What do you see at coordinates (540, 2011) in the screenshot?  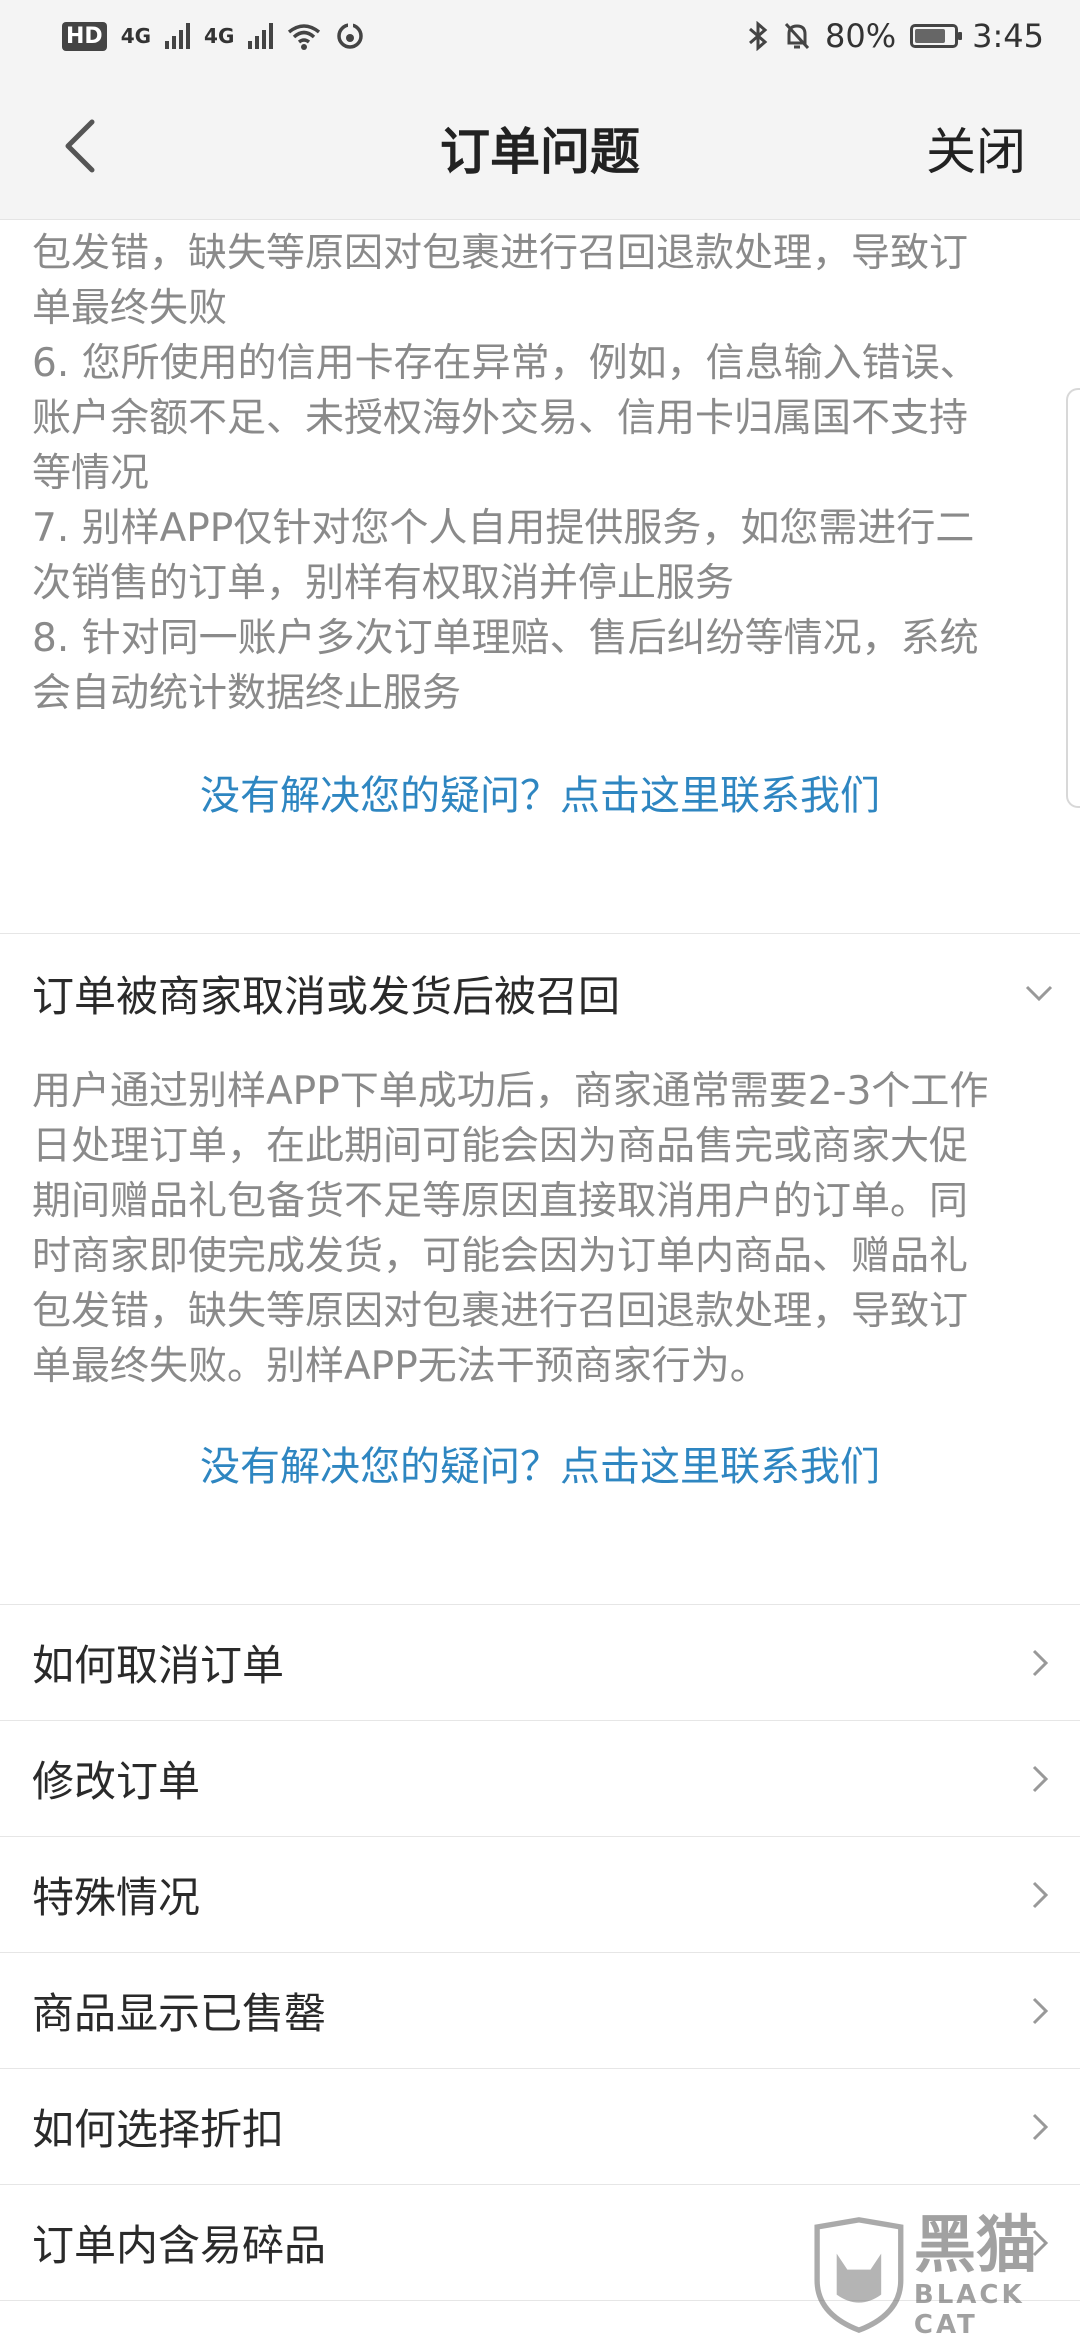 I see `list-item-sold-out: 商品显示已售罄` at bounding box center [540, 2011].